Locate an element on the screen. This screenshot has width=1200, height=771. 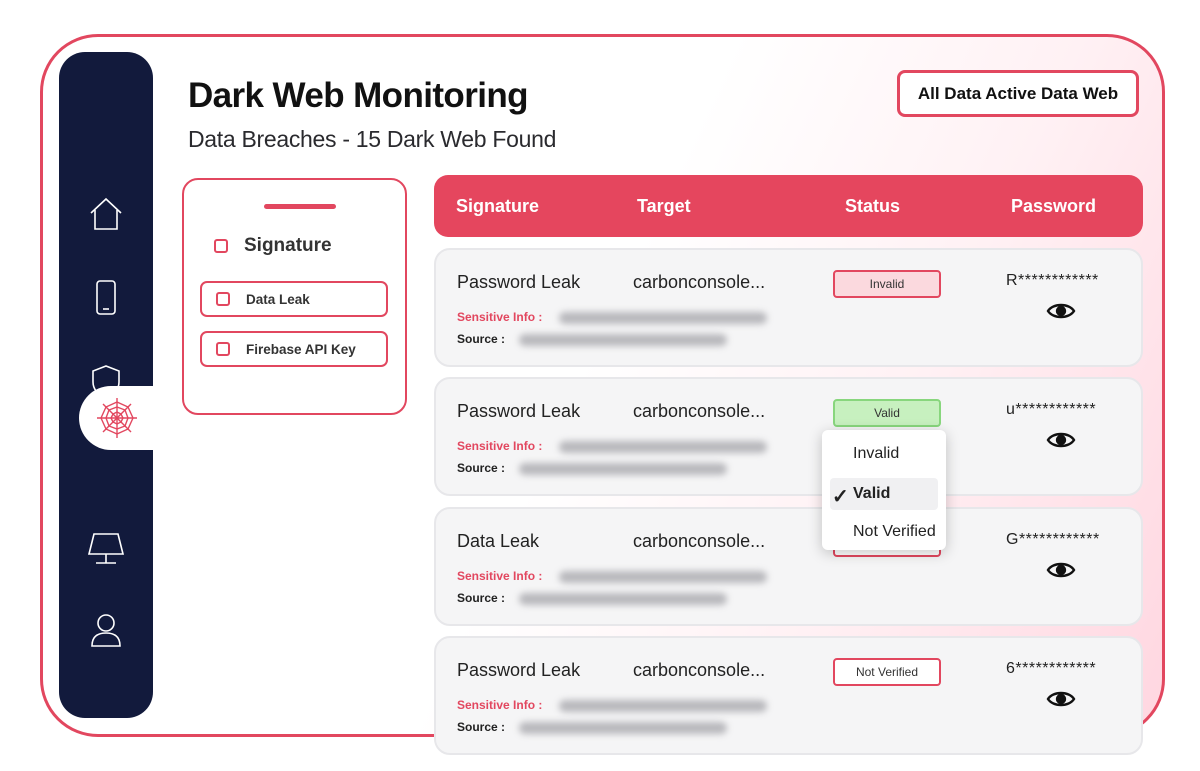
sidebar-item-monitor is located at coordinates (106, 548).